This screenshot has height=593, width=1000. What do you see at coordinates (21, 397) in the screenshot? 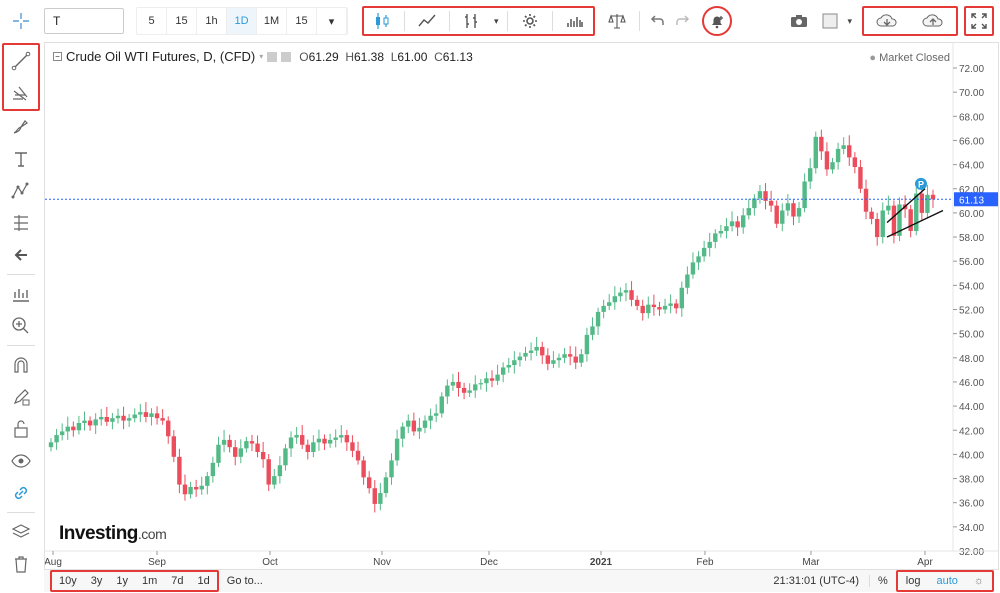
I see `lock-pencil-icon` at bounding box center [21, 397].